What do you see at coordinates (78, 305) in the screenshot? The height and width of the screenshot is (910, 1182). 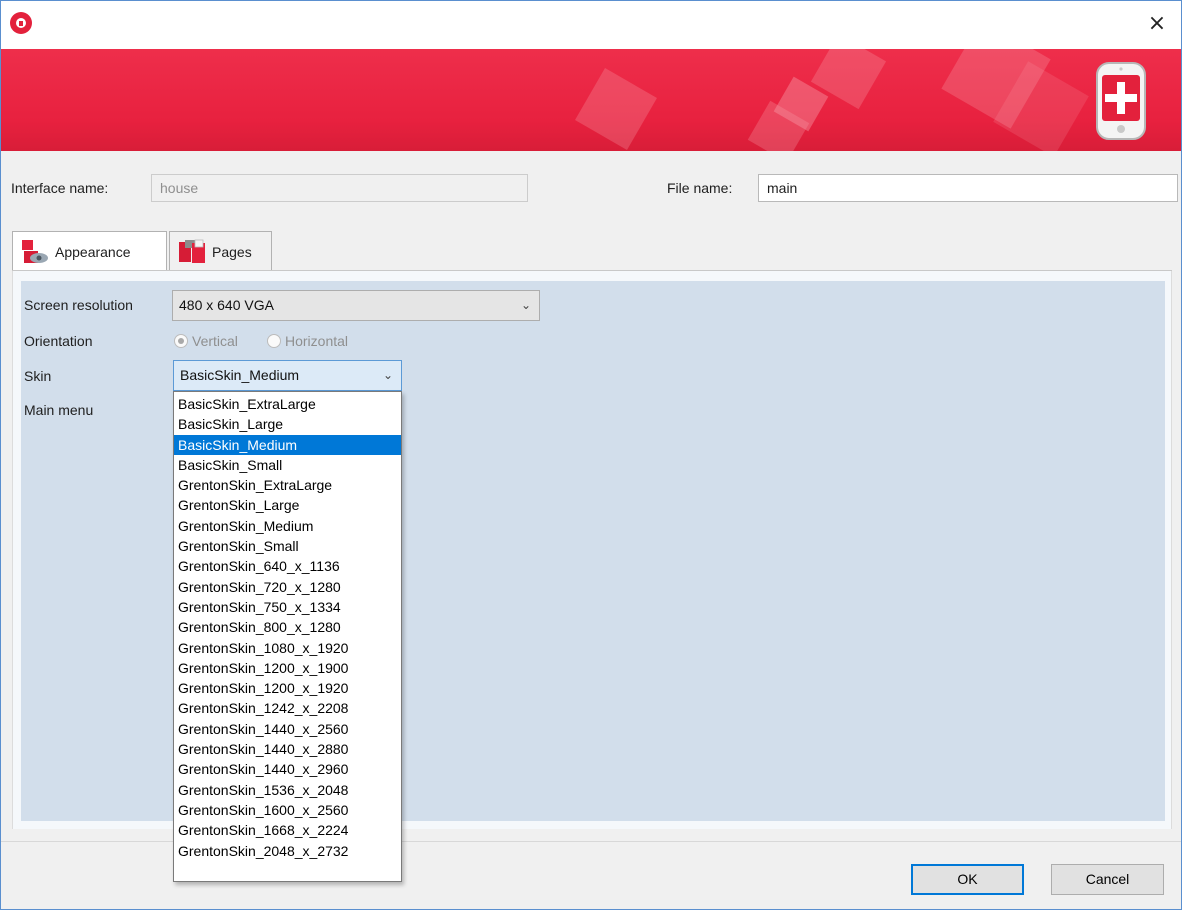 I see `screen-resolution-label: Screen resolution` at bounding box center [78, 305].